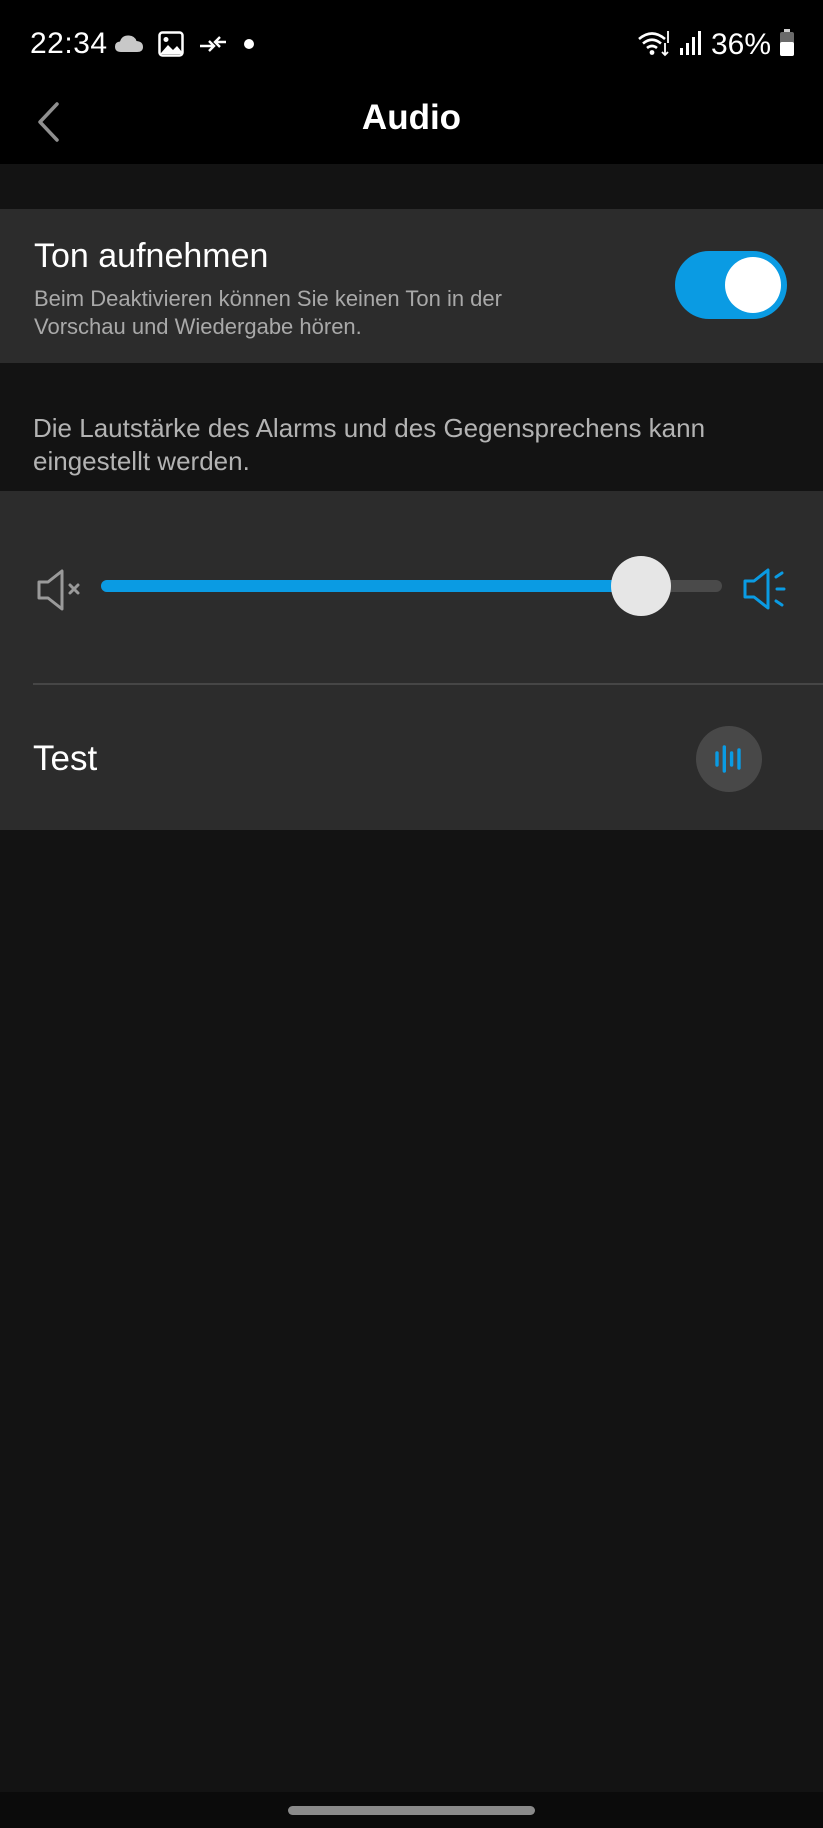 This screenshot has width=823, height=1828. I want to click on status-time: 22:34, so click(69, 43).